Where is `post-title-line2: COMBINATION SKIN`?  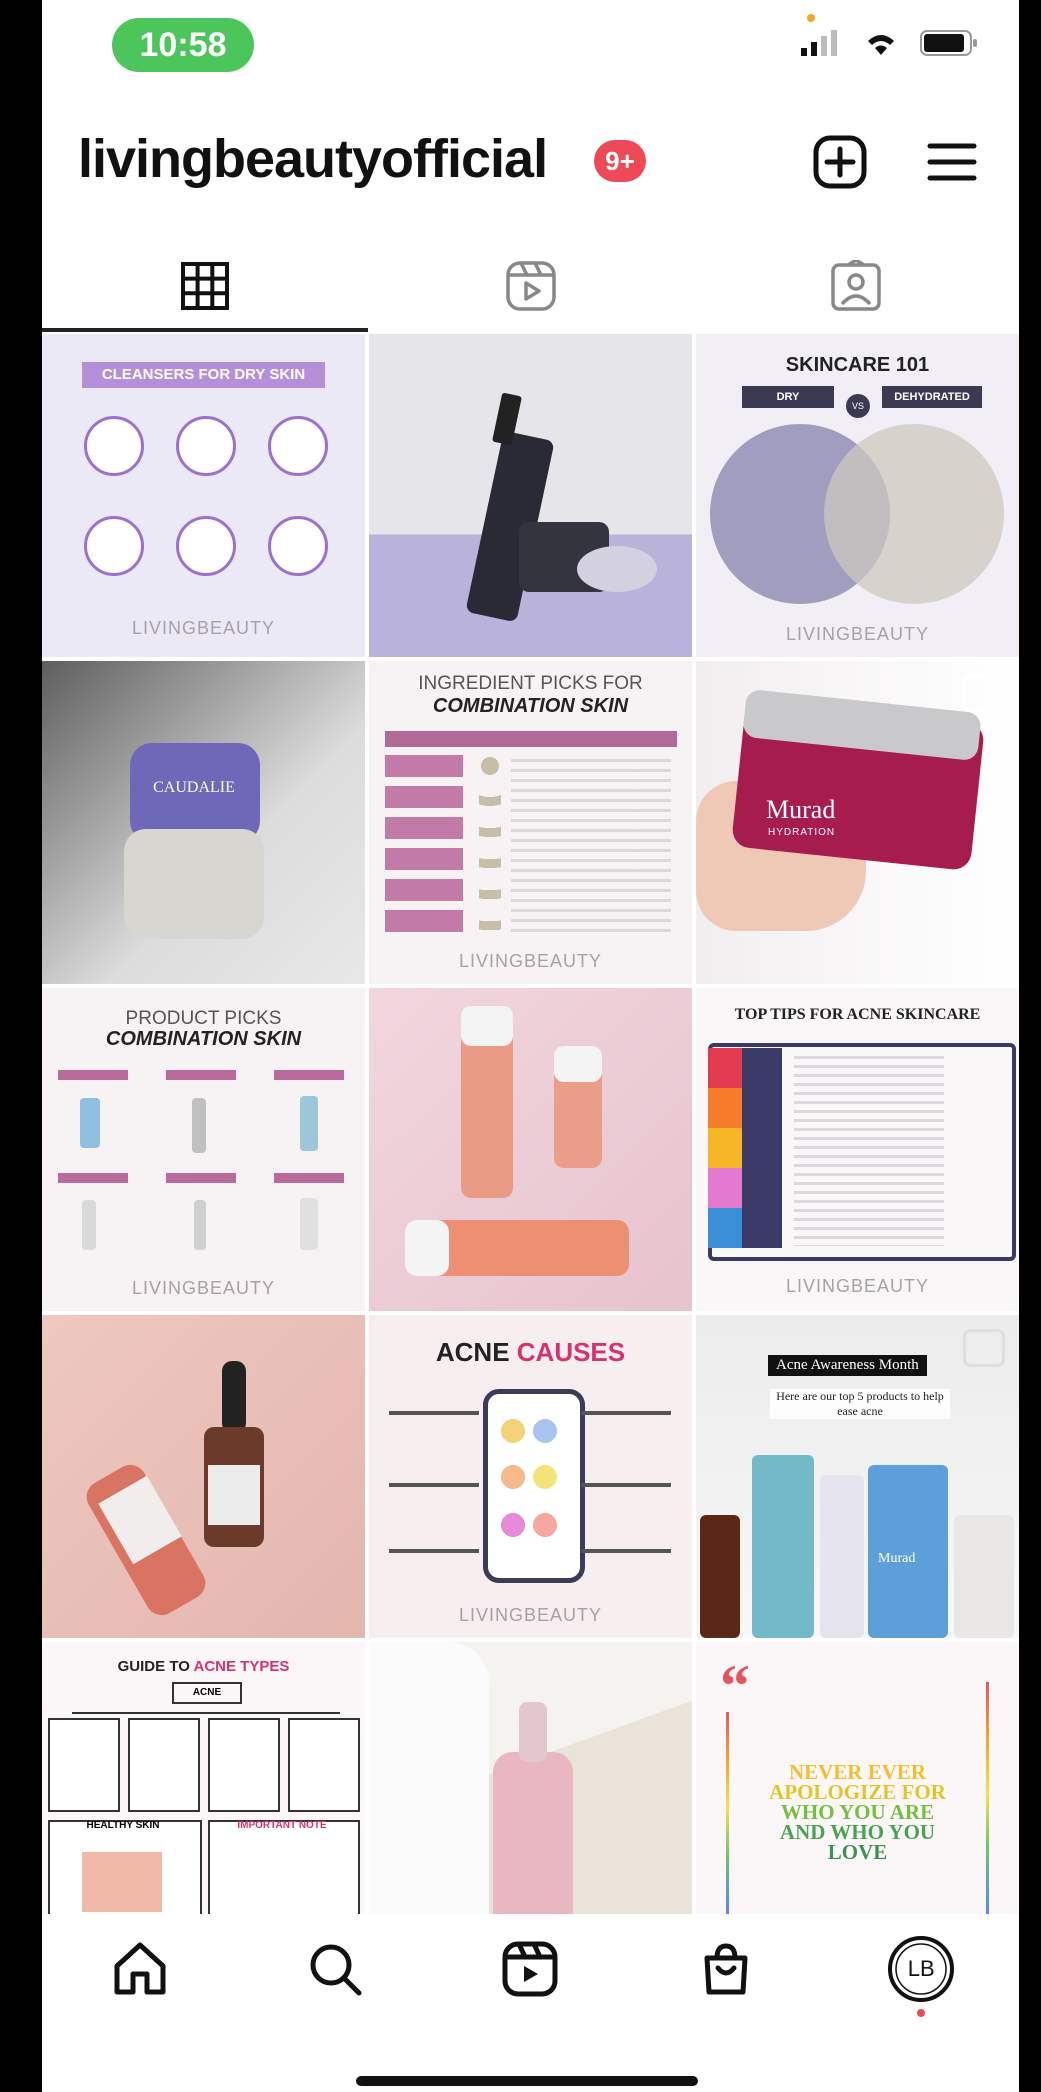
post-title-line2: COMBINATION SKIN is located at coordinates (203, 1039).